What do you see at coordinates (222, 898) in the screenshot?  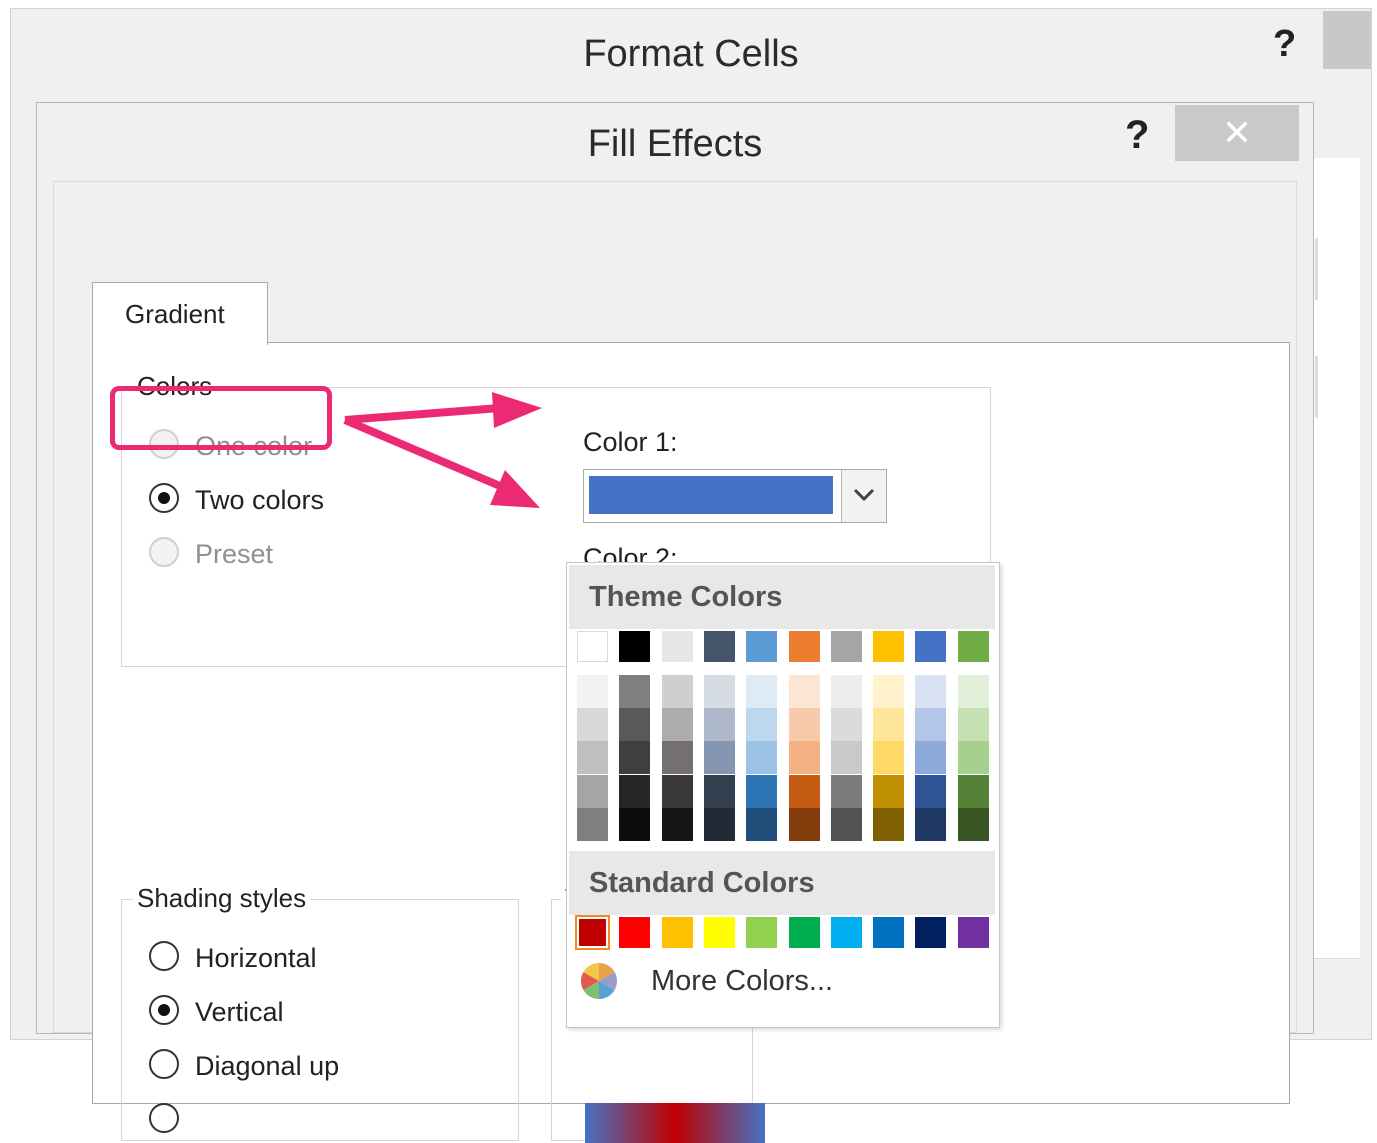 I see `shading-styles-label: Shading styles` at bounding box center [222, 898].